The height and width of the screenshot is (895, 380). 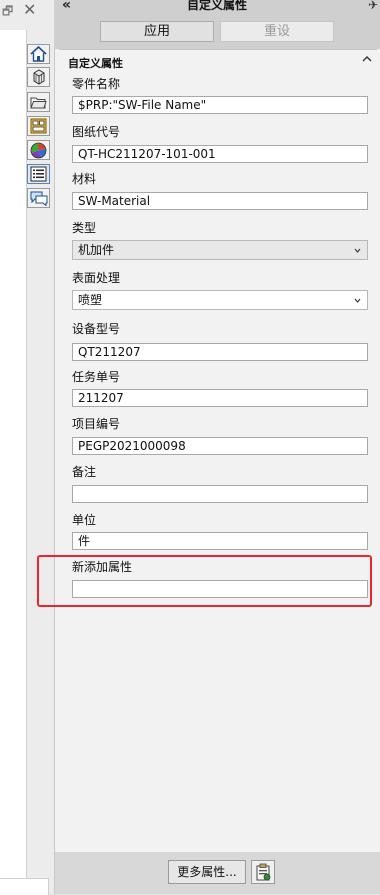 What do you see at coordinates (157, 31) in the screenshot?
I see `apply-button: 应用` at bounding box center [157, 31].